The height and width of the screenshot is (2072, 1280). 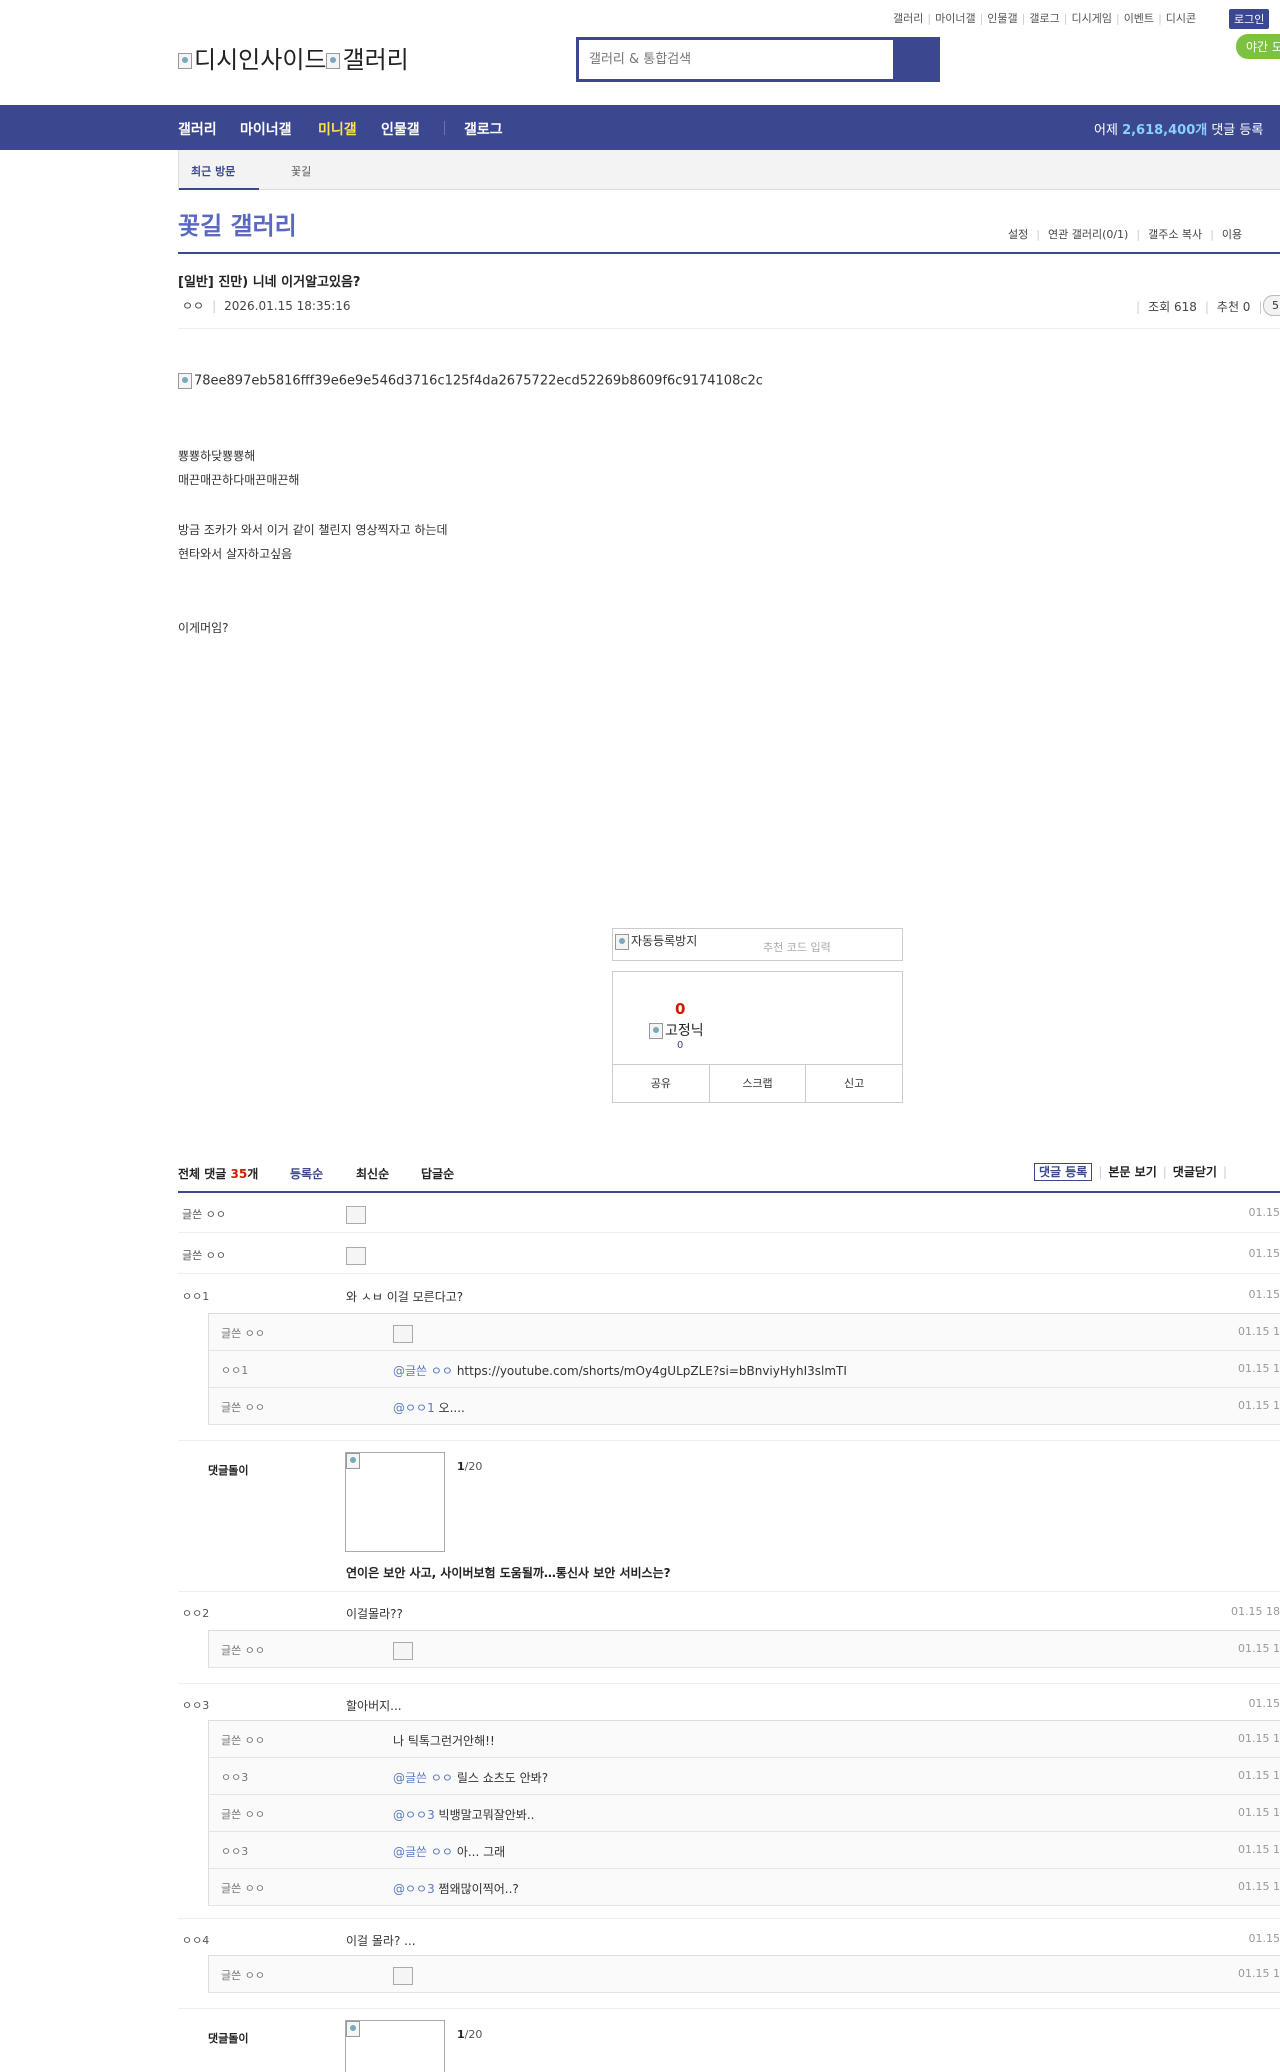 What do you see at coordinates (729, 1254) in the screenshot?
I see `comment-row: 글쓴 ㅇㅇ 01.15` at bounding box center [729, 1254].